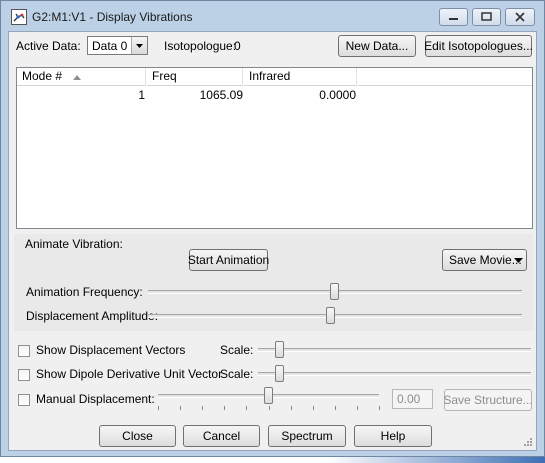 Image resolution: width=545 pixels, height=463 pixels. What do you see at coordinates (394, 374) in the screenshot?
I see `dipole-scale-track` at bounding box center [394, 374].